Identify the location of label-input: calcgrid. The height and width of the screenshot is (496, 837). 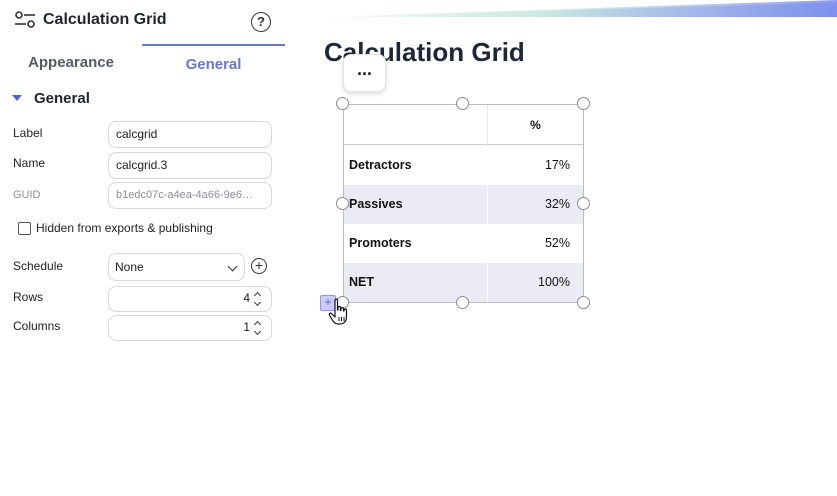
(190, 134).